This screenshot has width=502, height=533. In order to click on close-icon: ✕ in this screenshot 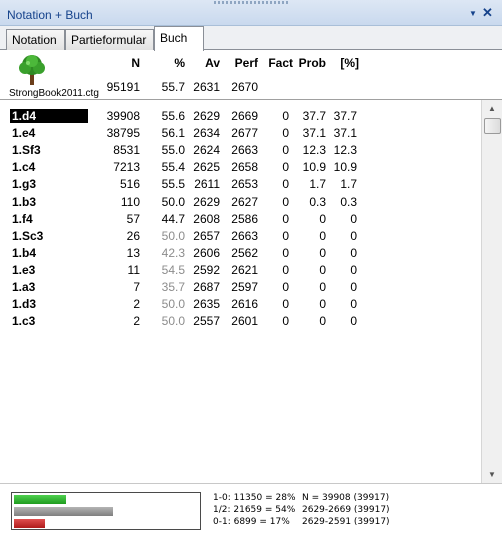, I will do `click(487, 12)`.